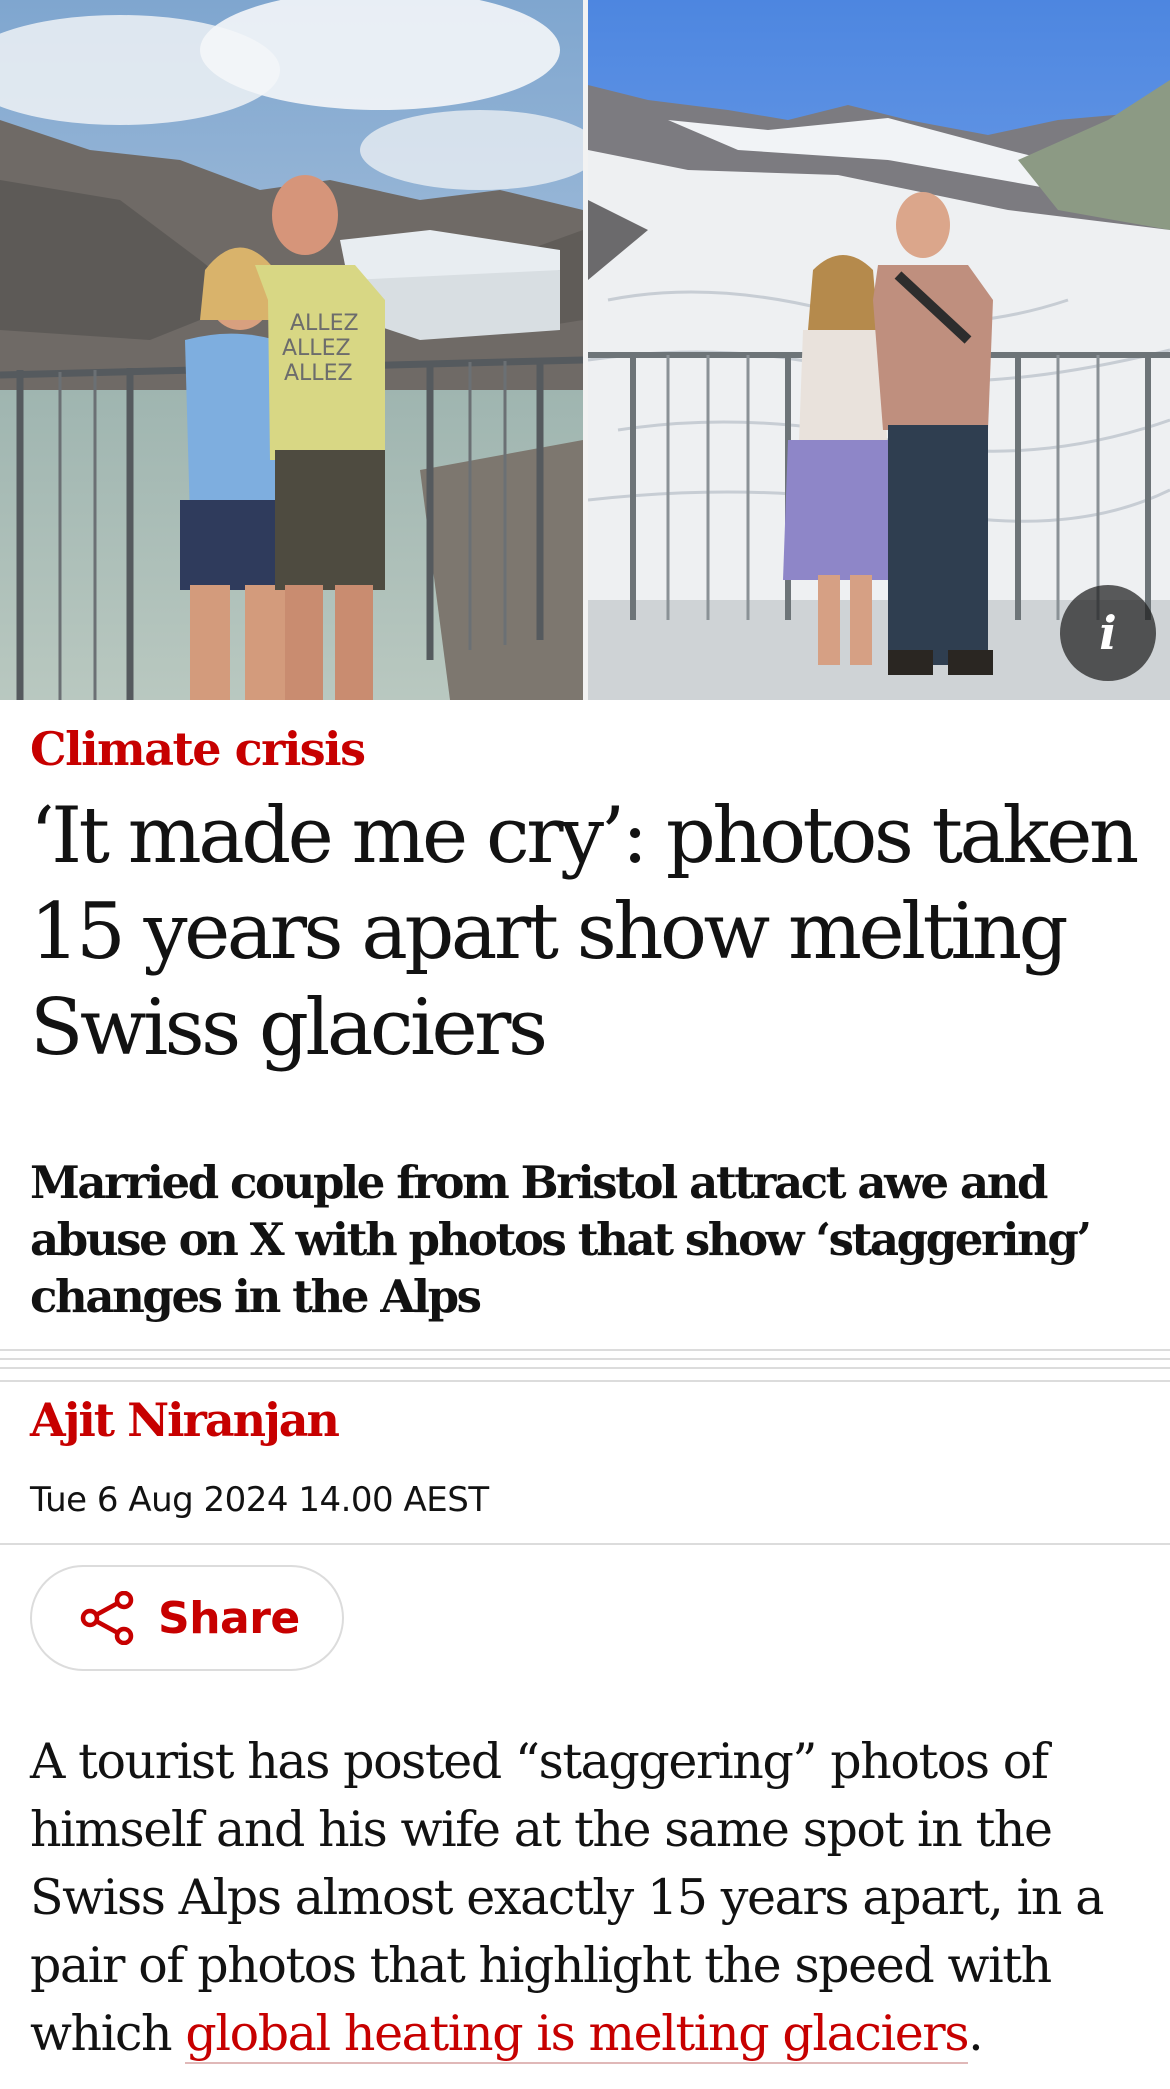 The width and height of the screenshot is (1170, 2089). Describe the element at coordinates (229, 1618) in the screenshot. I see `share-label: Share` at that location.